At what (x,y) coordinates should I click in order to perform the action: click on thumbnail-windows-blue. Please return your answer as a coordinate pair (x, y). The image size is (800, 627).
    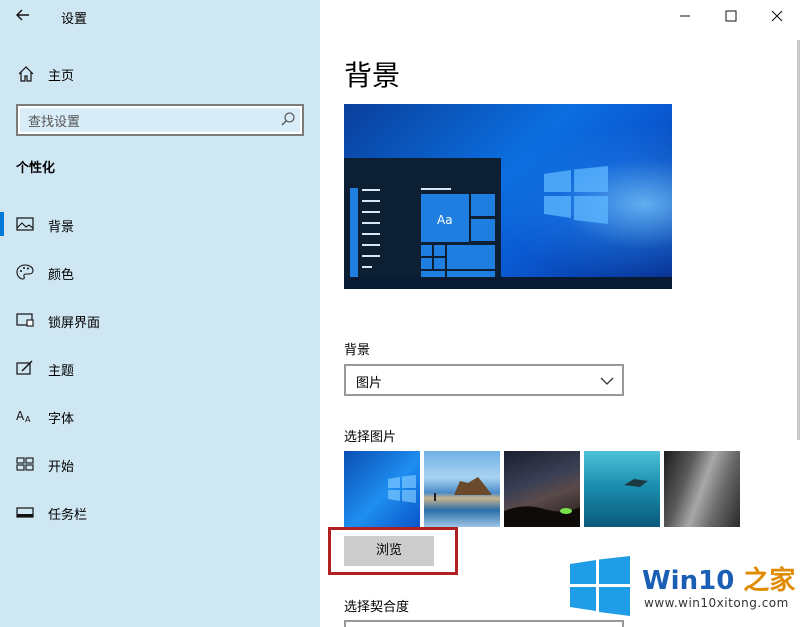
    Looking at the image, I should click on (382, 489).